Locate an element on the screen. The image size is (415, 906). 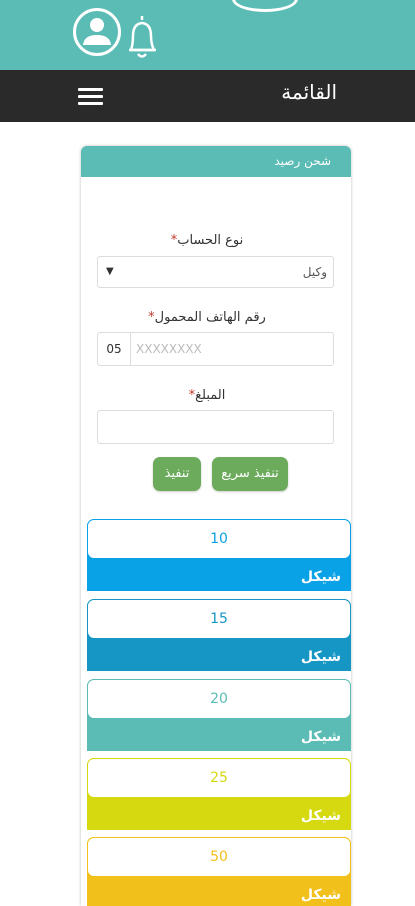
bell-icon is located at coordinates (142, 37).